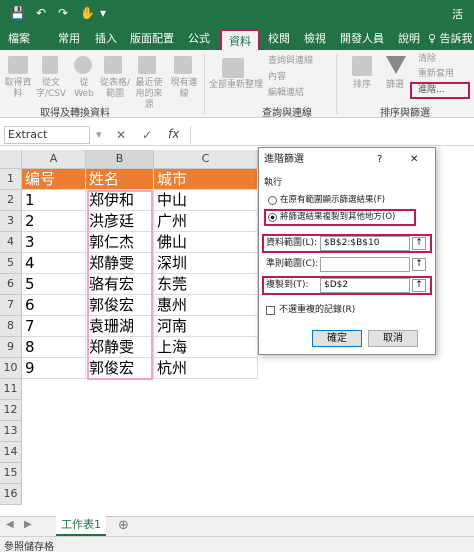 Image resolution: width=474 pixels, height=552 pixels. I want to click on from-web-button: 從Web, so click(84, 89).